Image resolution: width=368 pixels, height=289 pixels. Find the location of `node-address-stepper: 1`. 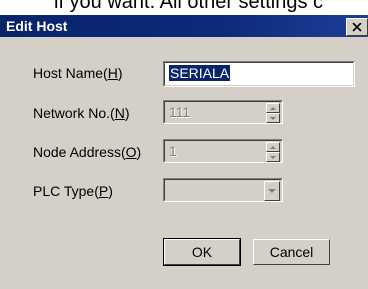

node-address-stepper: 1 is located at coordinates (223, 151).